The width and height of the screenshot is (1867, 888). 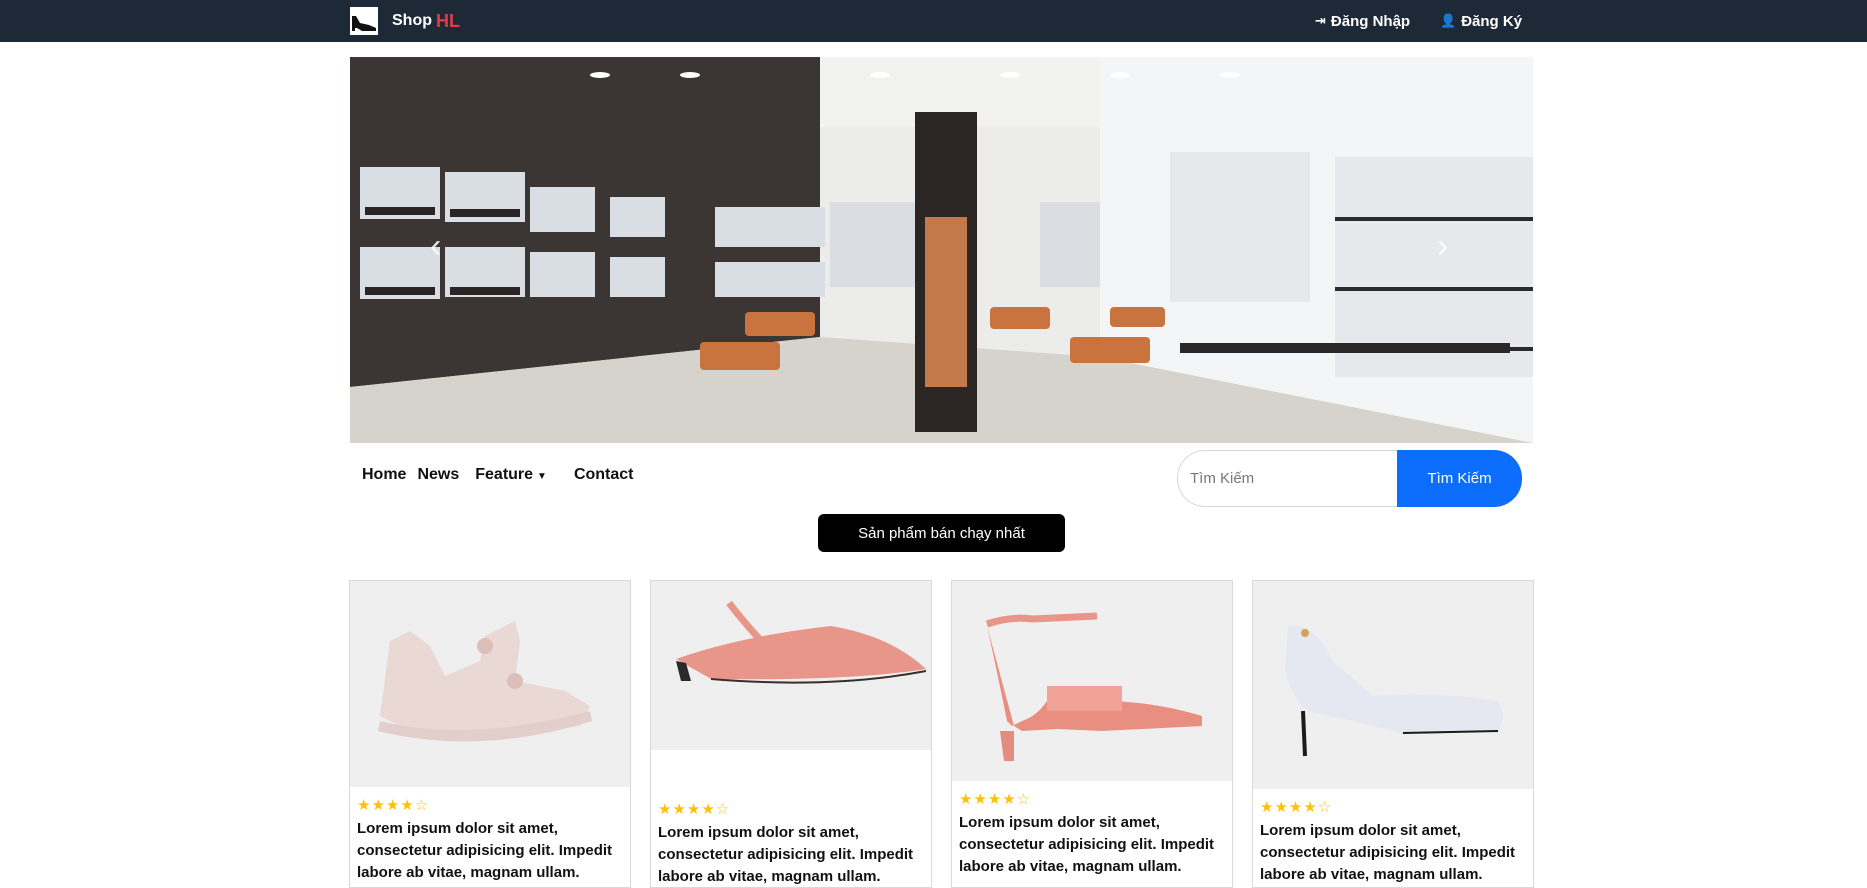 What do you see at coordinates (384, 475) in the screenshot?
I see `nav-home: Home` at bounding box center [384, 475].